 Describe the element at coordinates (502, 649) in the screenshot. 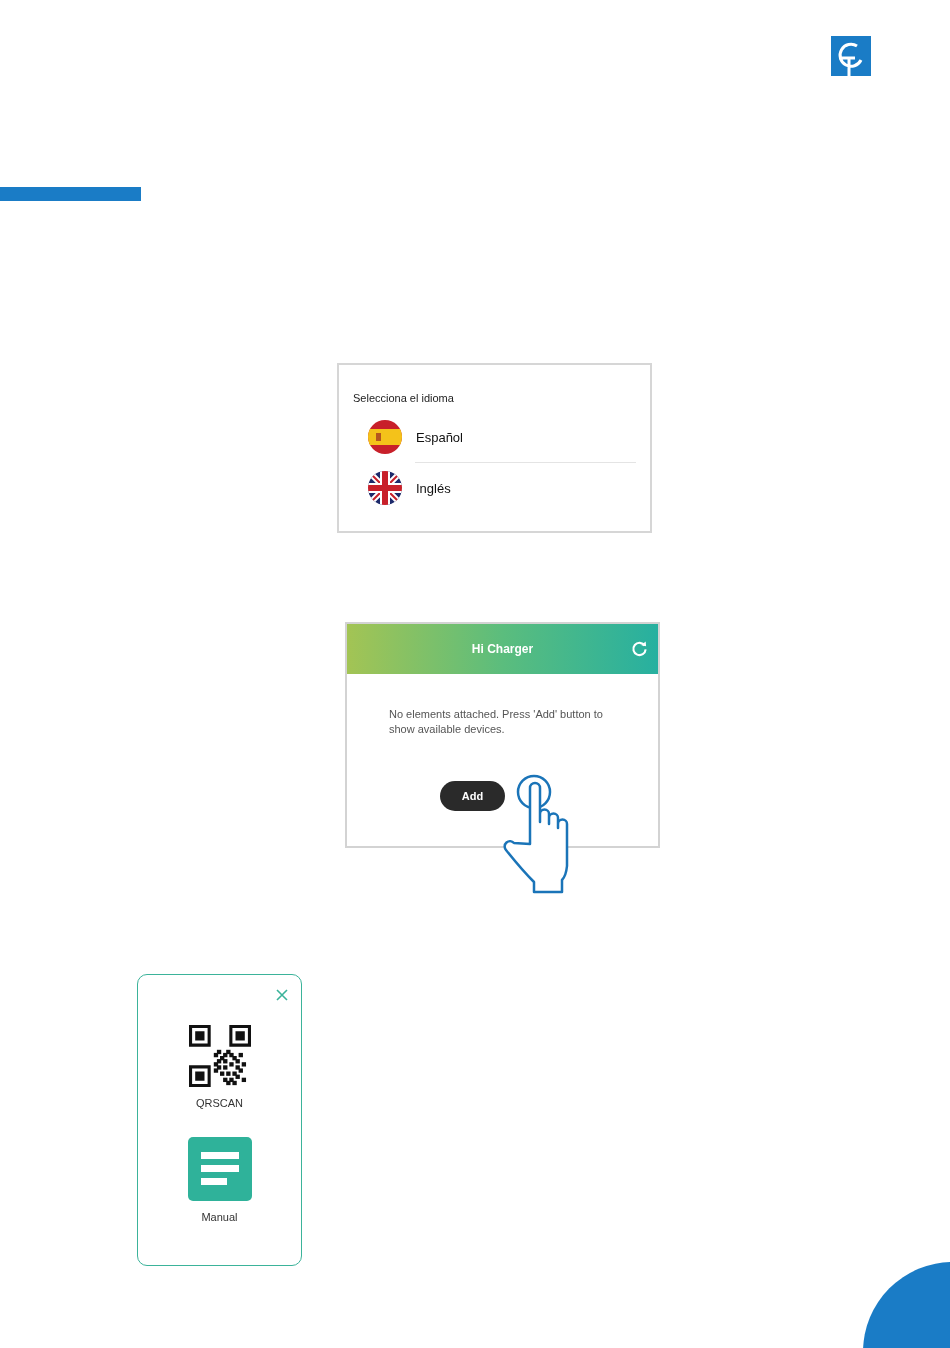

I see `app-title: Hi Charger` at that location.